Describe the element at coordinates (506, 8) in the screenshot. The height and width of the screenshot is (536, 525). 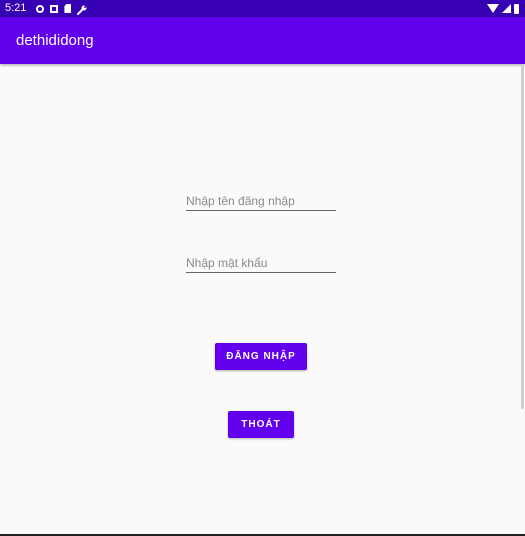
I see `signal-icon` at that location.